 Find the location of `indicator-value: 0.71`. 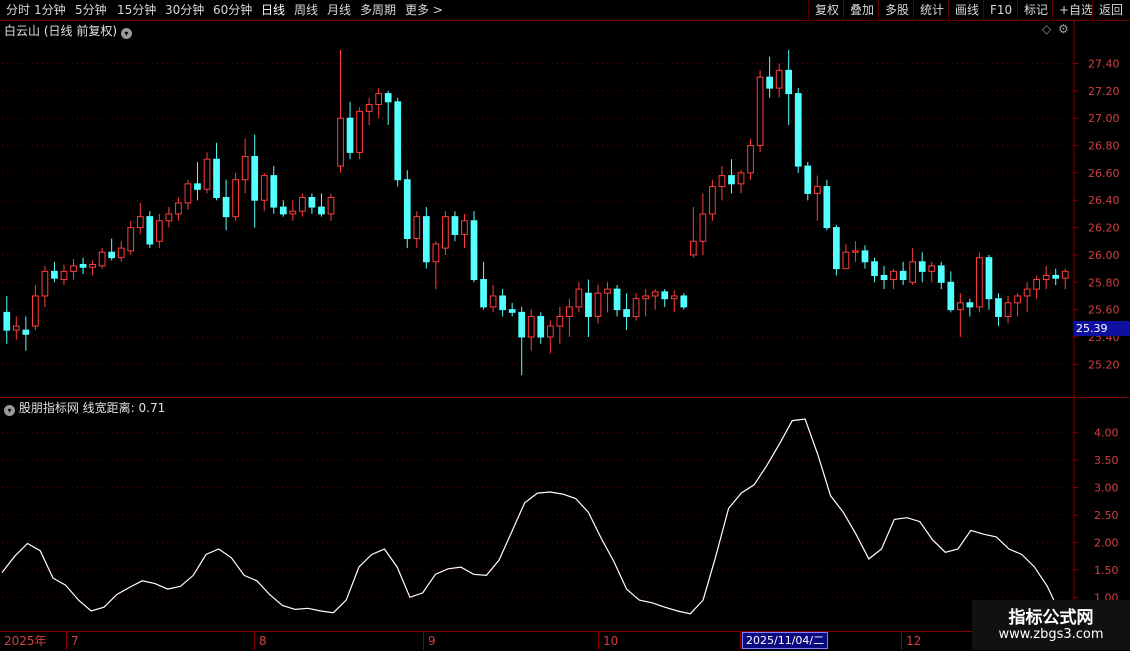

indicator-value: 0.71 is located at coordinates (152, 408).